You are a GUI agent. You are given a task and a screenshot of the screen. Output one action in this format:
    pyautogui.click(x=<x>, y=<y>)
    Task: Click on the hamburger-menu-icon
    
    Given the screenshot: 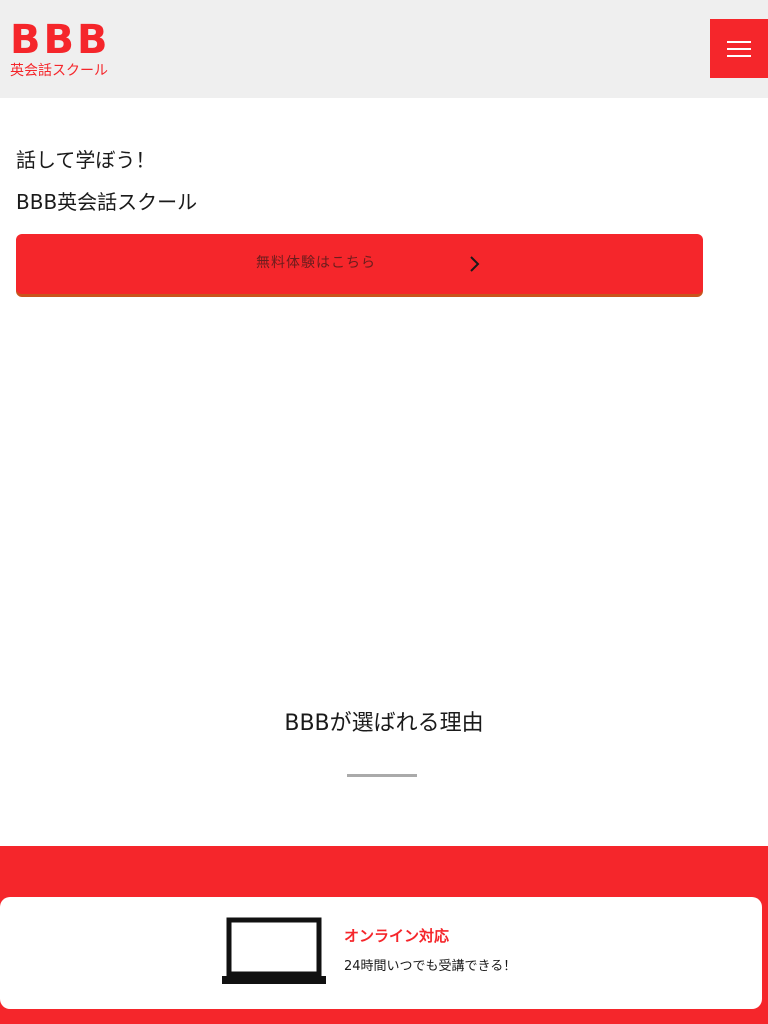 What is the action you would take?
    pyautogui.click(x=739, y=49)
    